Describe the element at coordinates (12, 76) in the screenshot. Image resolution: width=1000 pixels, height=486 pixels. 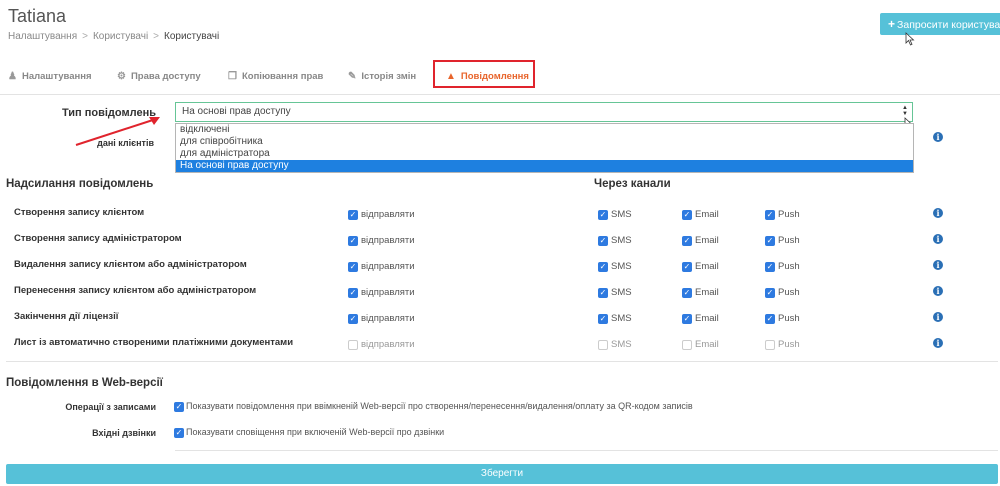
I see `user-icon: ♟` at that location.